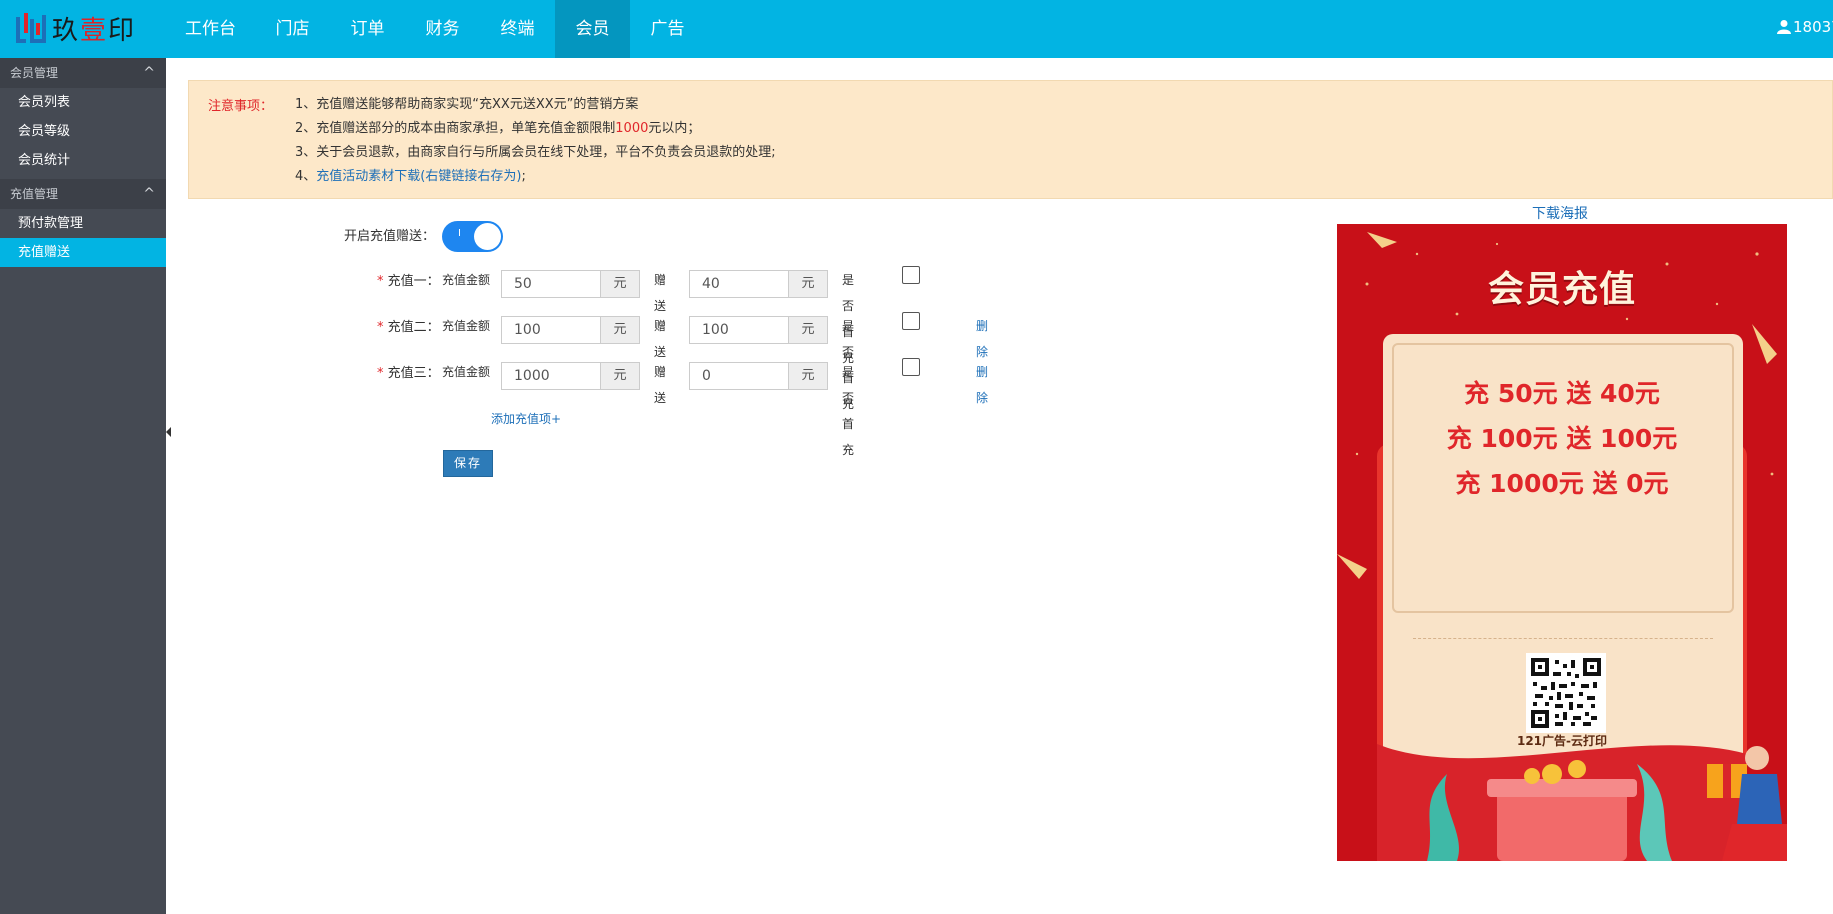  I want to click on sidebar-item-recharge-gift: 充值赠送, so click(83, 252).